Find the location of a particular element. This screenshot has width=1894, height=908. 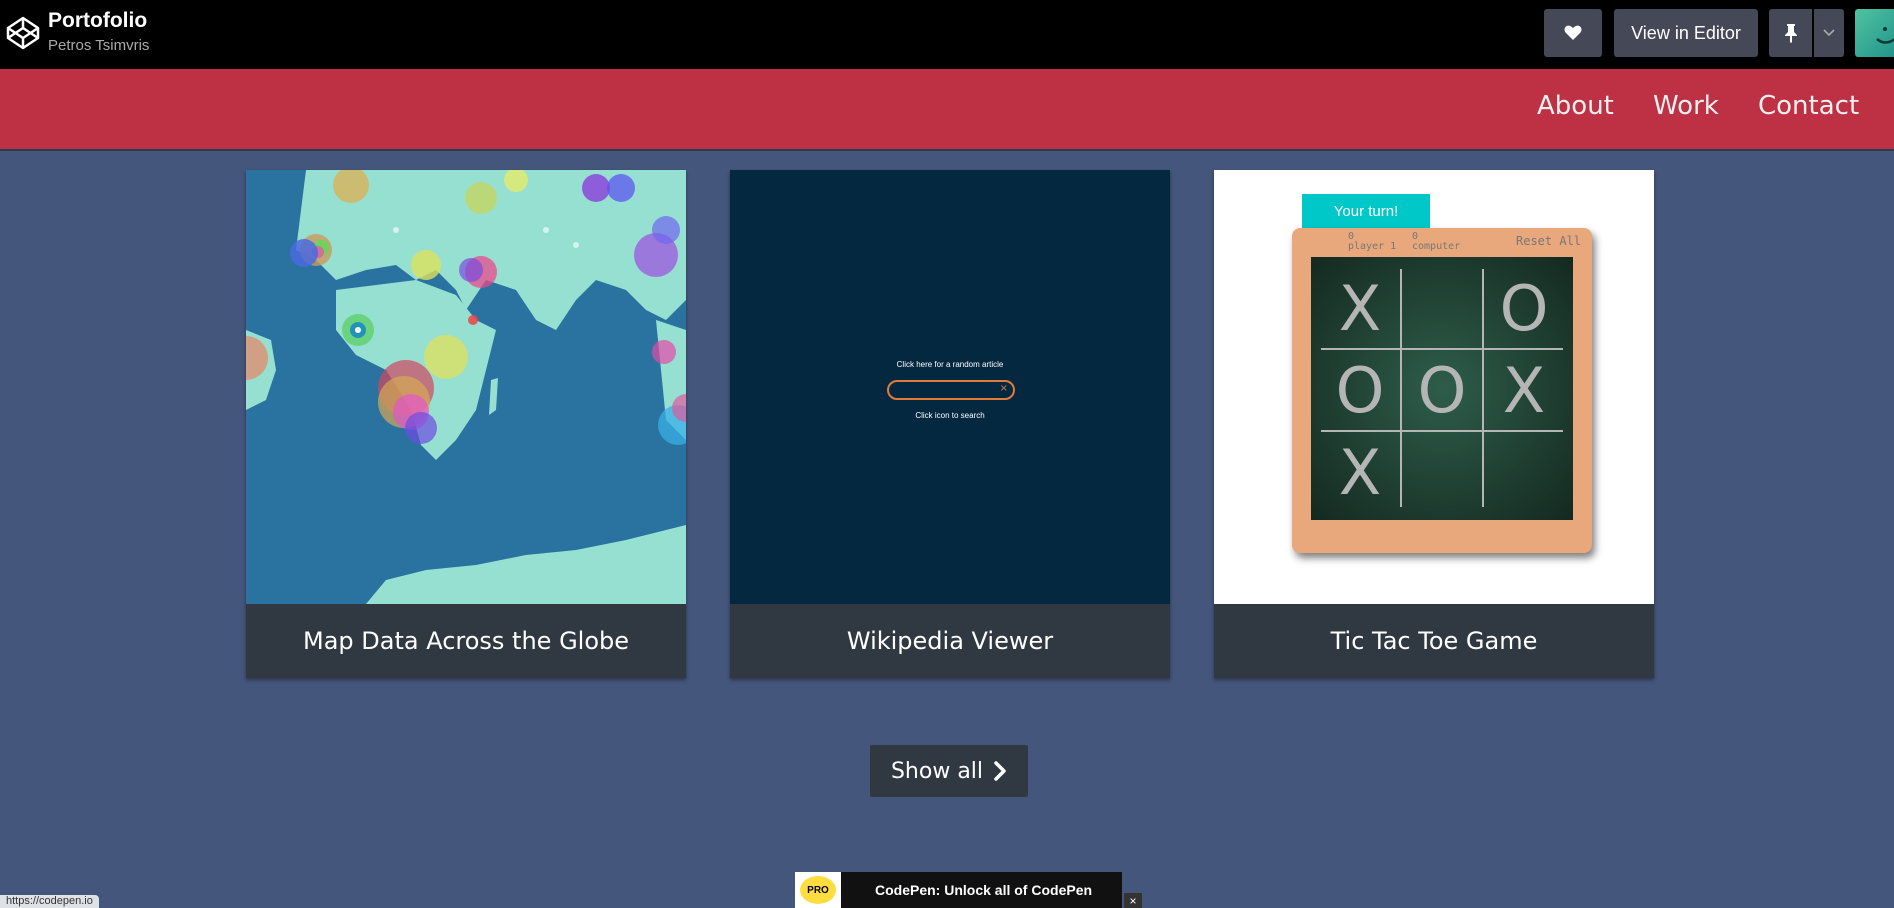

pin-dropdown-button is located at coordinates (1829, 33).